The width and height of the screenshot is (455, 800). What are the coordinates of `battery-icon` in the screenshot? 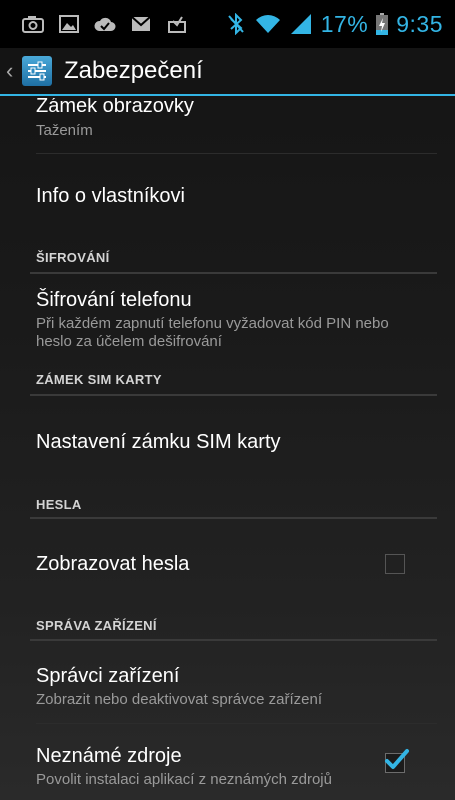 It's located at (382, 24).